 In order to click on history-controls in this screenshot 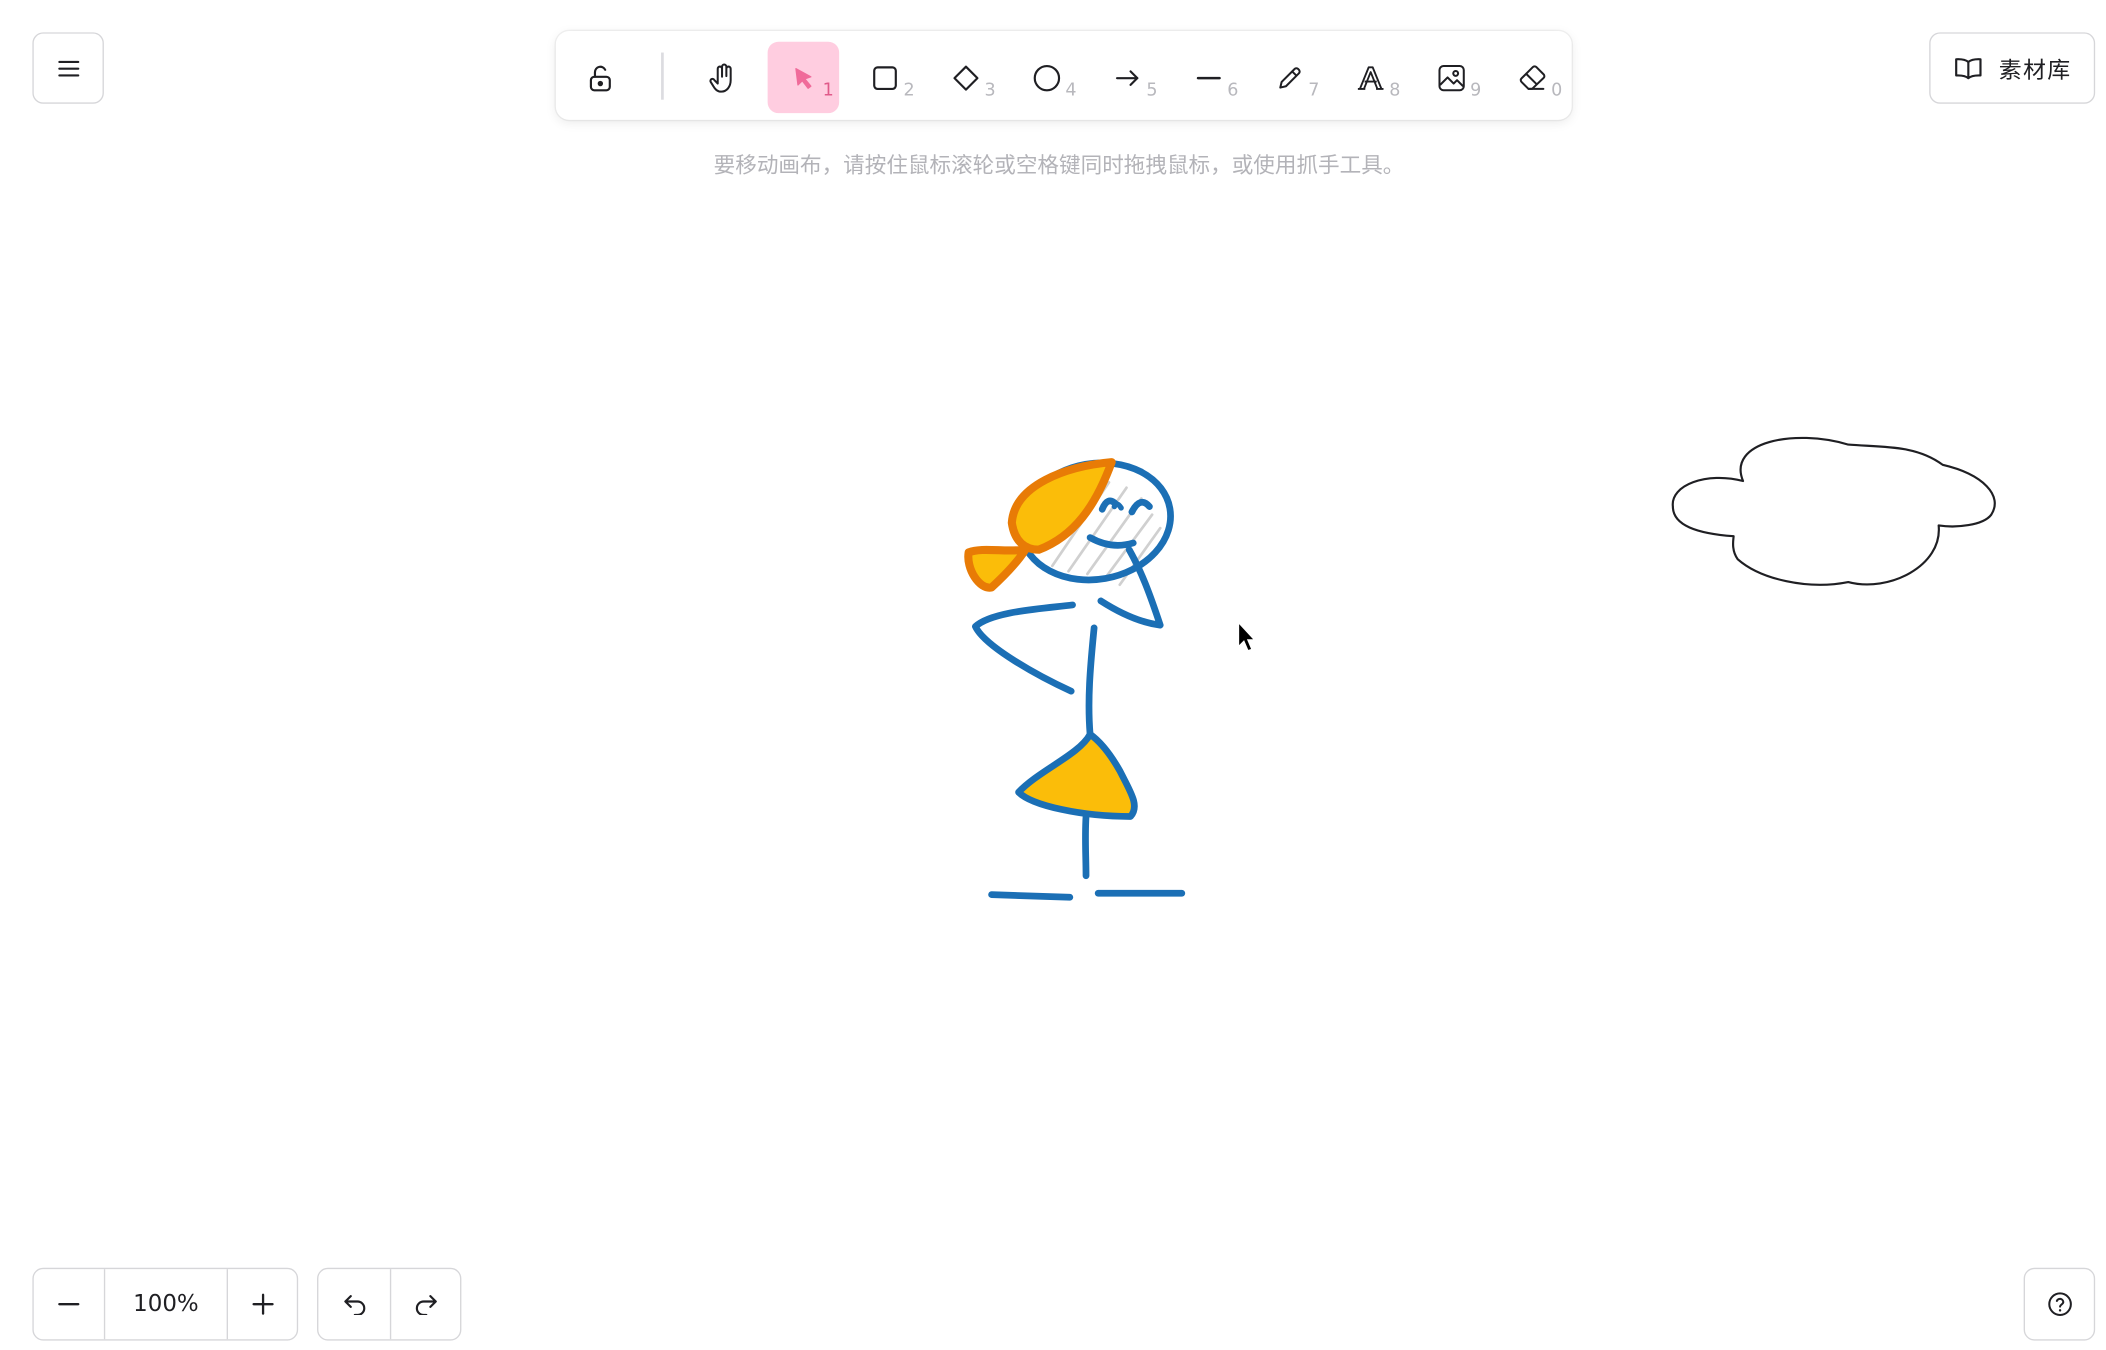, I will do `click(389, 1304)`.